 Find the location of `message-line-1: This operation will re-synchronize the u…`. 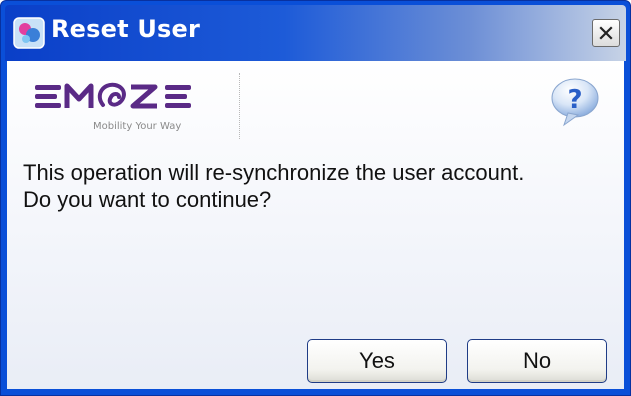

message-line-1: This operation will re-synchronize the u… is located at coordinates (274, 172).